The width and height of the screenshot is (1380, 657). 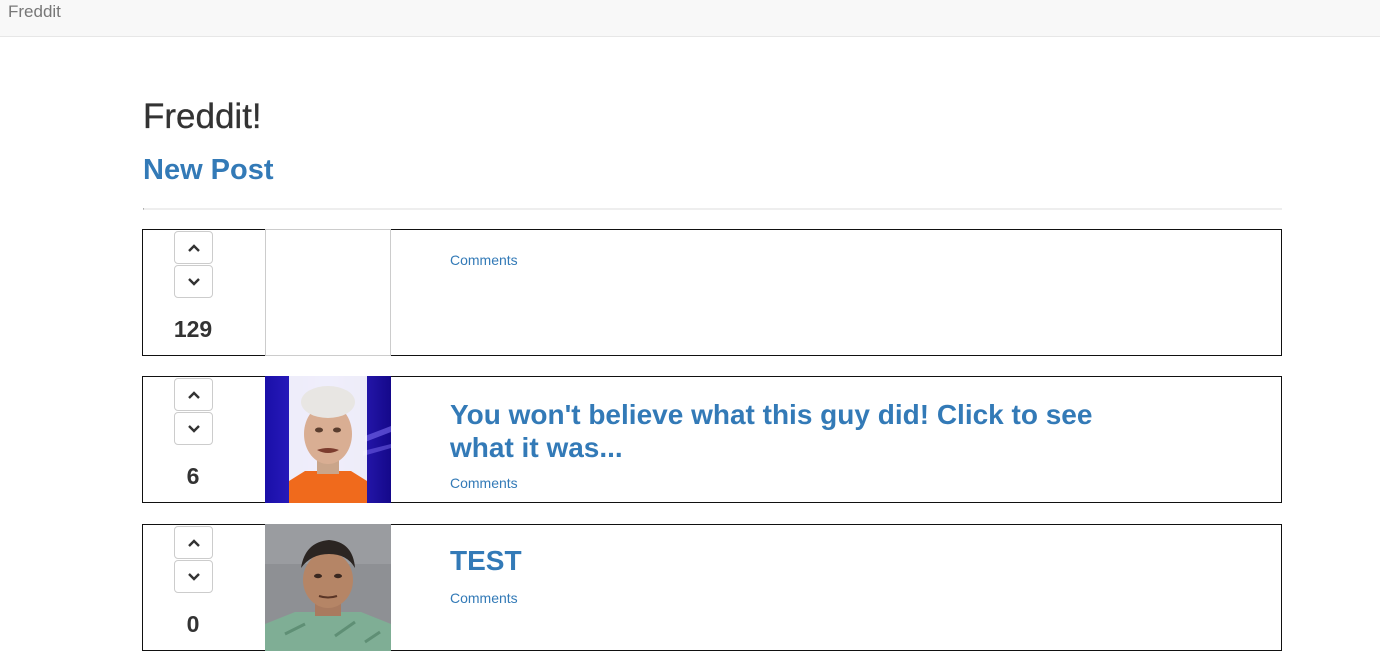 I want to click on navbar-brand: Freddit, so click(x=34, y=12).